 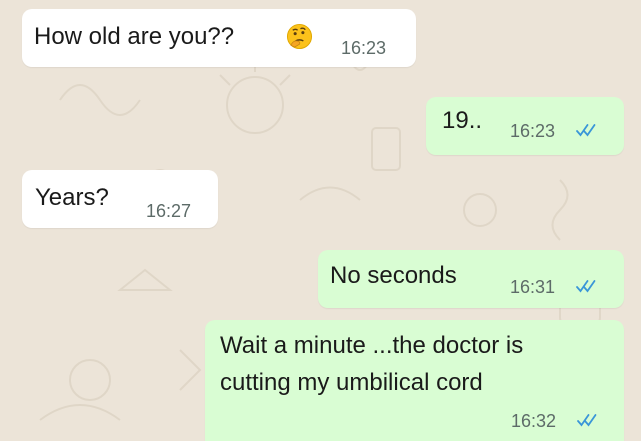 I want to click on message-text: How old are you??, so click(x=134, y=36).